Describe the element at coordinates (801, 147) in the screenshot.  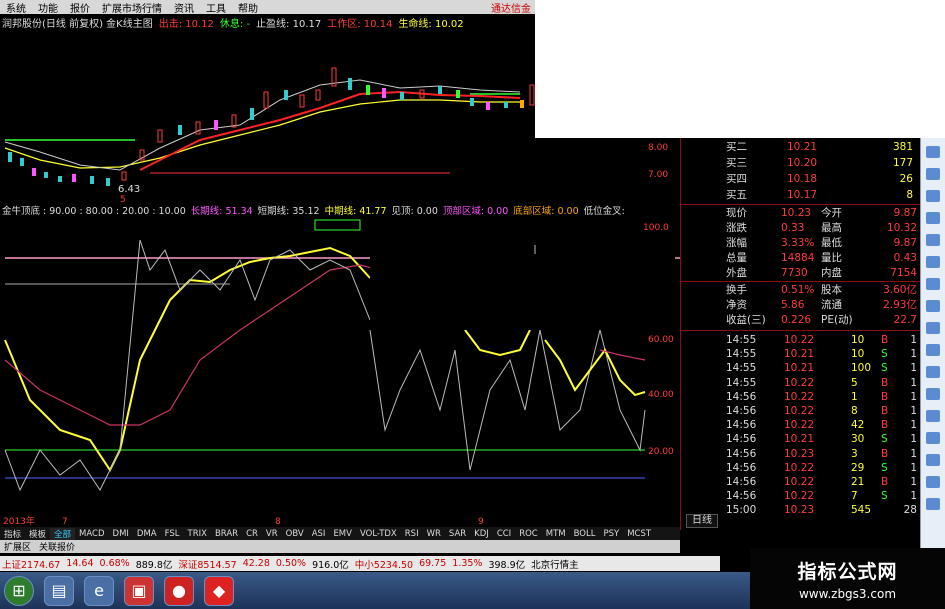
I see `order-level-row: 买二 10.21 381` at that location.